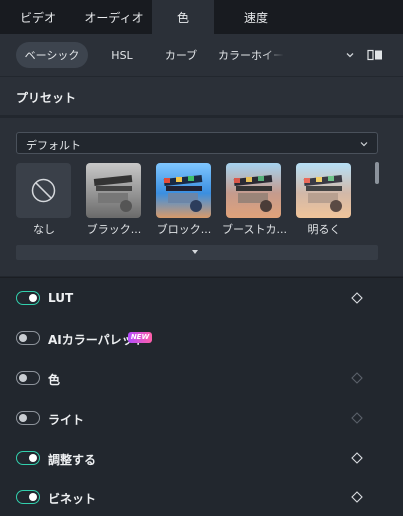  What do you see at coordinates (197, 143) in the screenshot?
I see `preset-dropdown: デフォルト` at bounding box center [197, 143].